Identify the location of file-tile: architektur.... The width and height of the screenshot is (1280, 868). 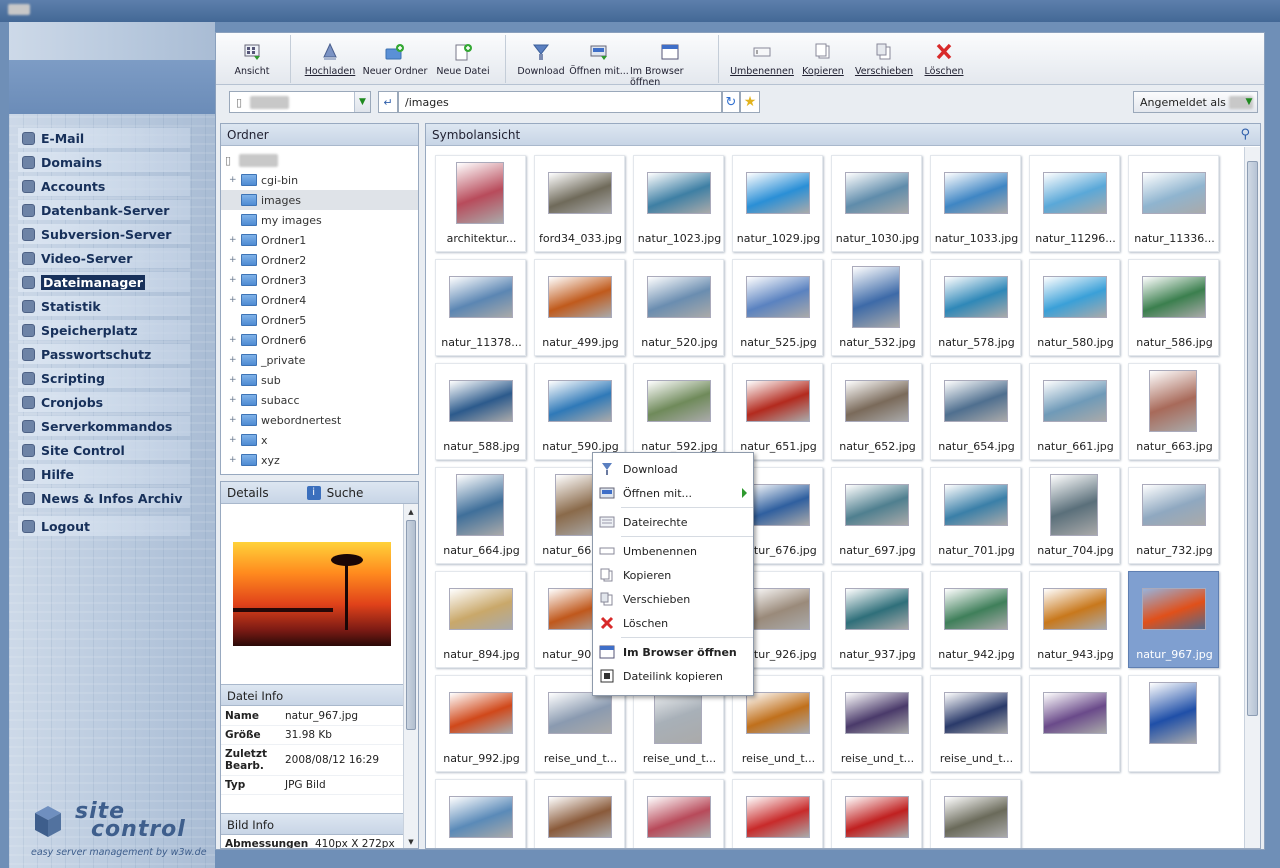
(480, 203).